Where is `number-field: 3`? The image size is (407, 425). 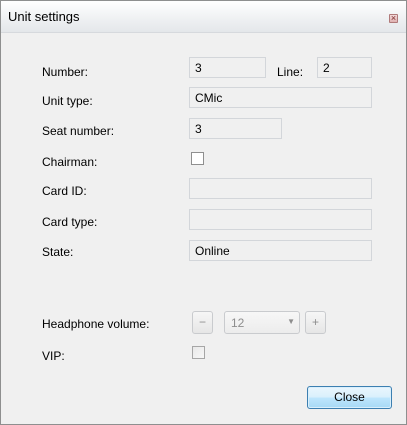 number-field: 3 is located at coordinates (227, 67).